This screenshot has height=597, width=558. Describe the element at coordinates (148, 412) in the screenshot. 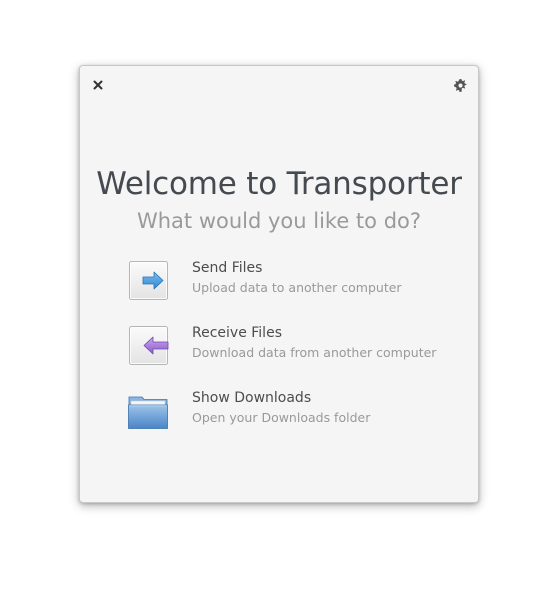

I see `folder-icon` at that location.